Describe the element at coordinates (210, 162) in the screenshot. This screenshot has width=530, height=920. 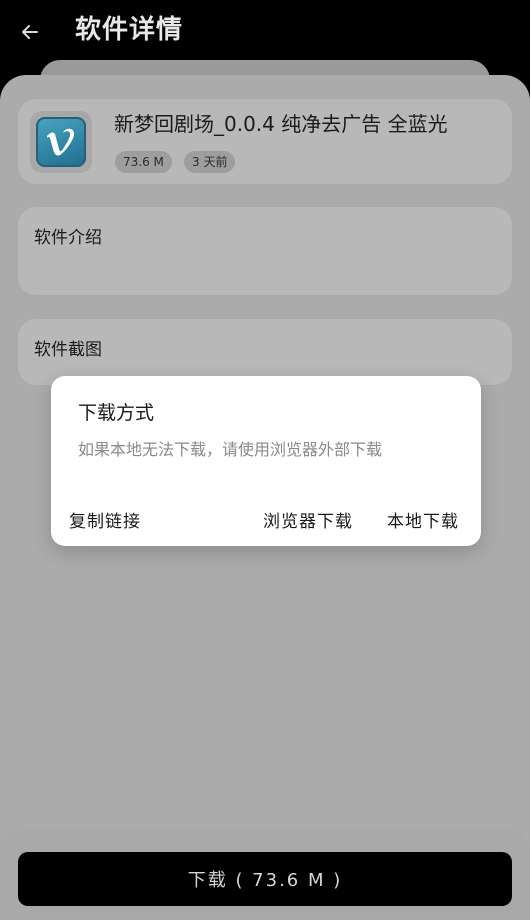
I see `updated-badge: 3 天前` at that location.